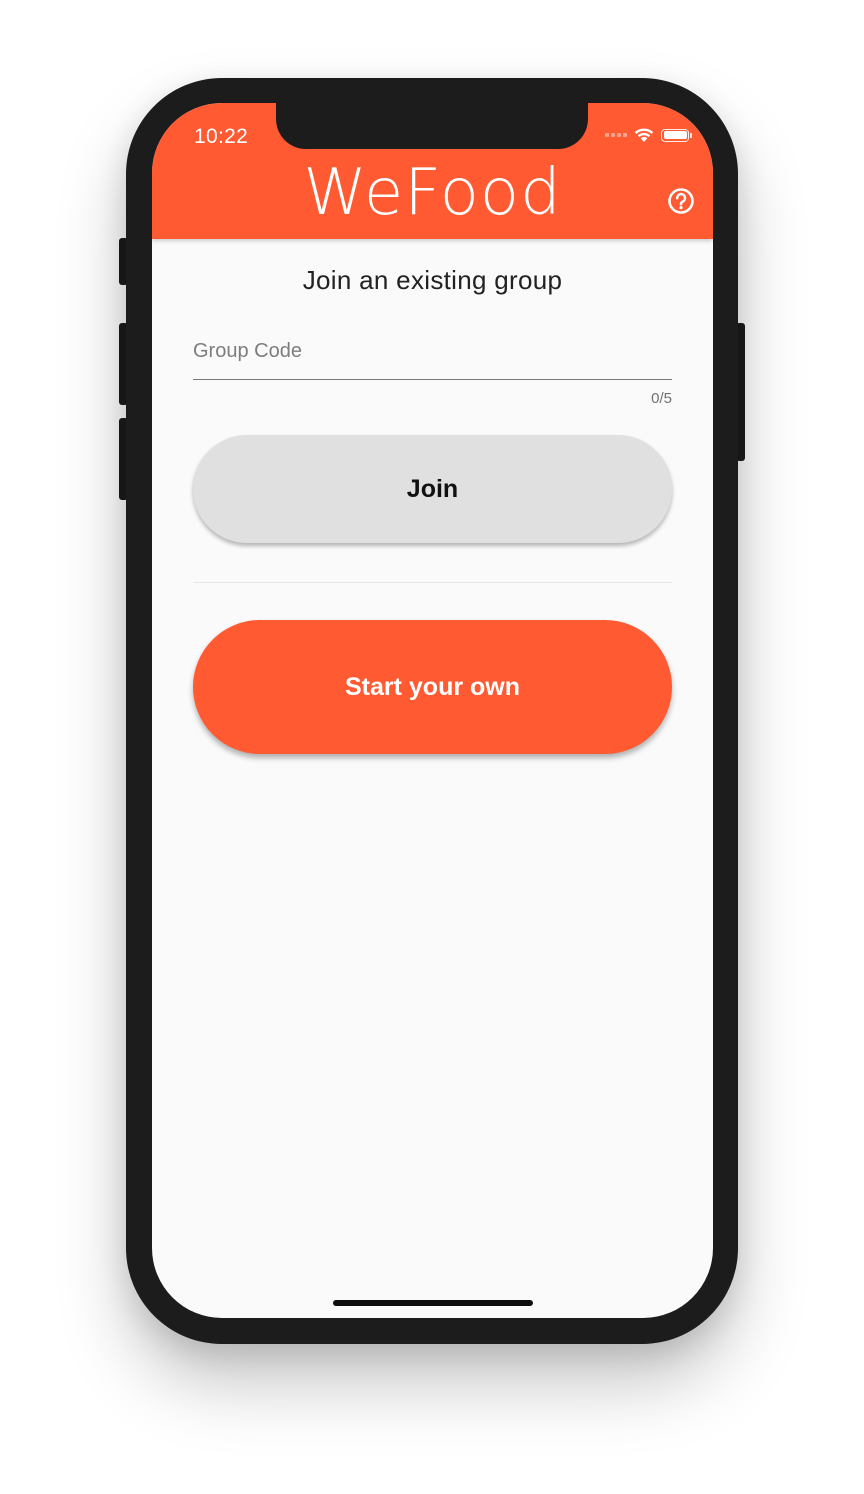  What do you see at coordinates (432, 126) in the screenshot?
I see `notch` at bounding box center [432, 126].